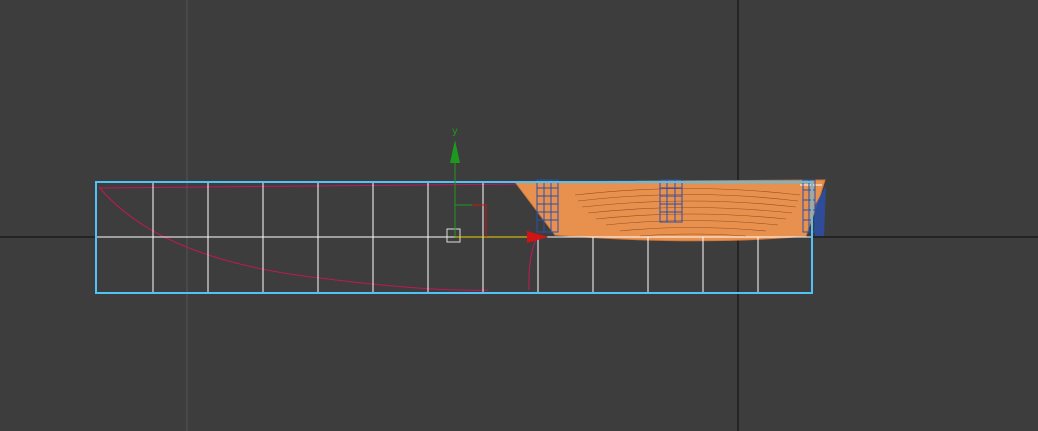 The width and height of the screenshot is (1038, 431). I want to click on deck-line-curve, so click(312, 186).